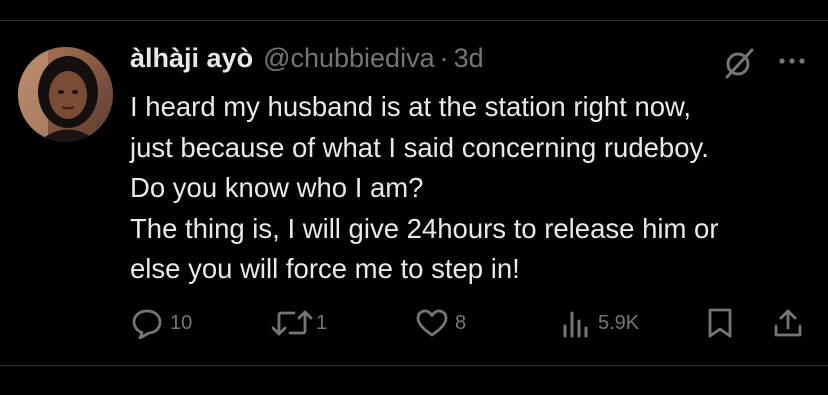 This screenshot has width=828, height=395. Describe the element at coordinates (322, 322) in the screenshot. I see `repost-count: 1` at that location.